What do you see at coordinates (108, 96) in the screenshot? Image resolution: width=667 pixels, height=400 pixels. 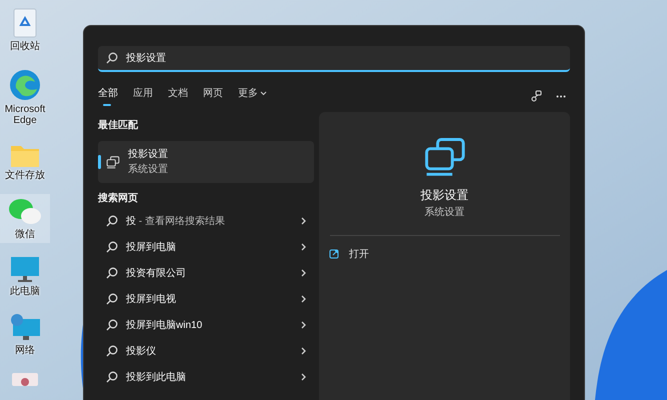 I see `filter-tab: 全部` at bounding box center [108, 96].